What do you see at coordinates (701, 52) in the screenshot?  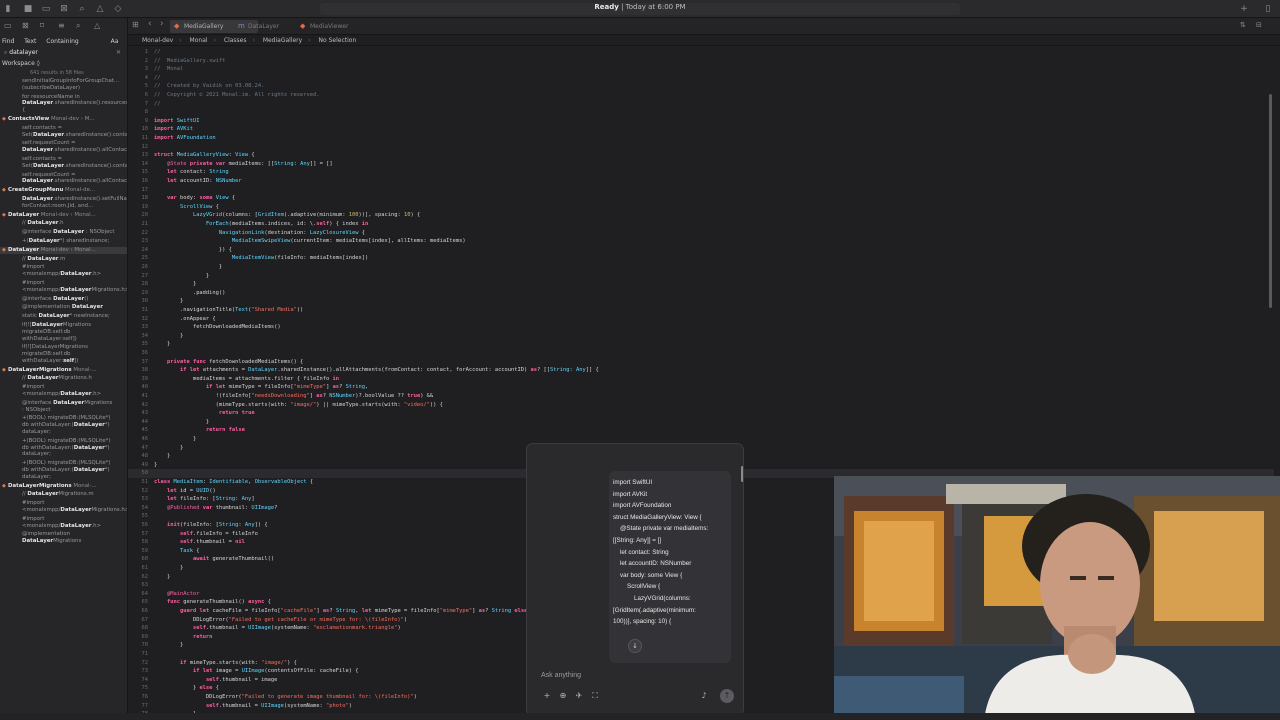 I see `code-line: 1 //` at bounding box center [701, 52].